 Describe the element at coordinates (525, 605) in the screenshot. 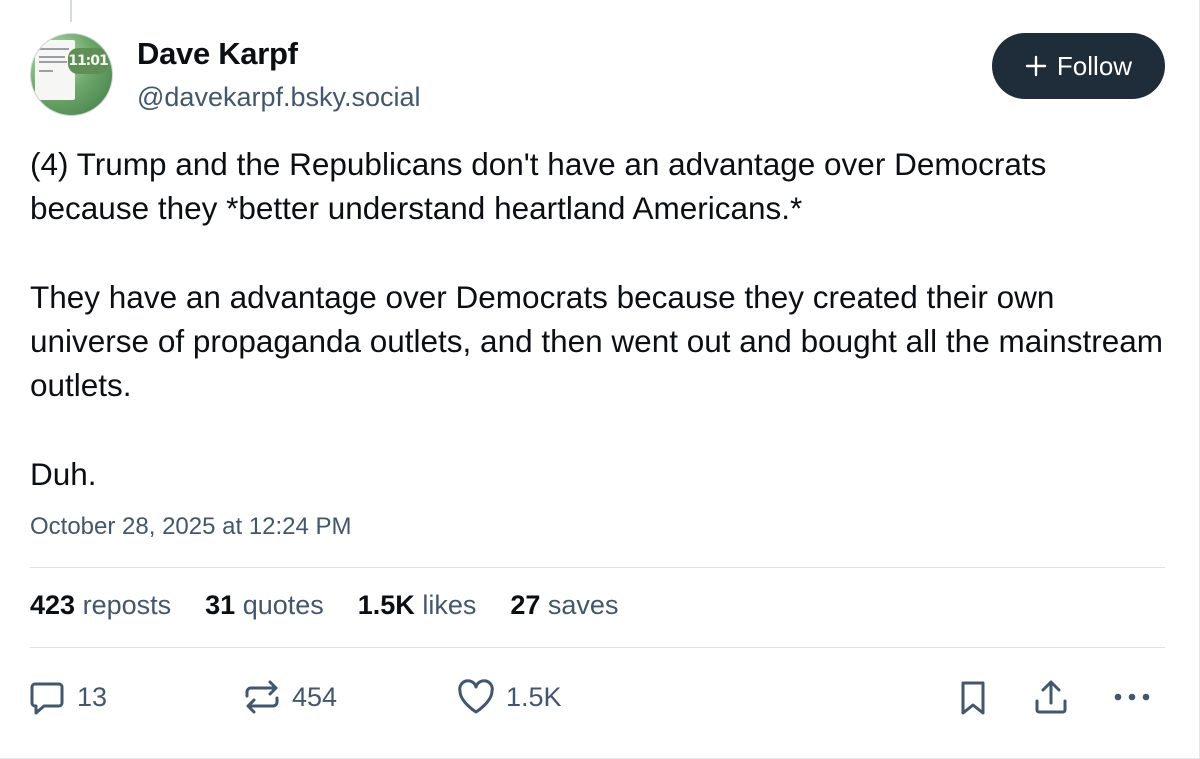

I see `stat-saves-count: 27` at that location.